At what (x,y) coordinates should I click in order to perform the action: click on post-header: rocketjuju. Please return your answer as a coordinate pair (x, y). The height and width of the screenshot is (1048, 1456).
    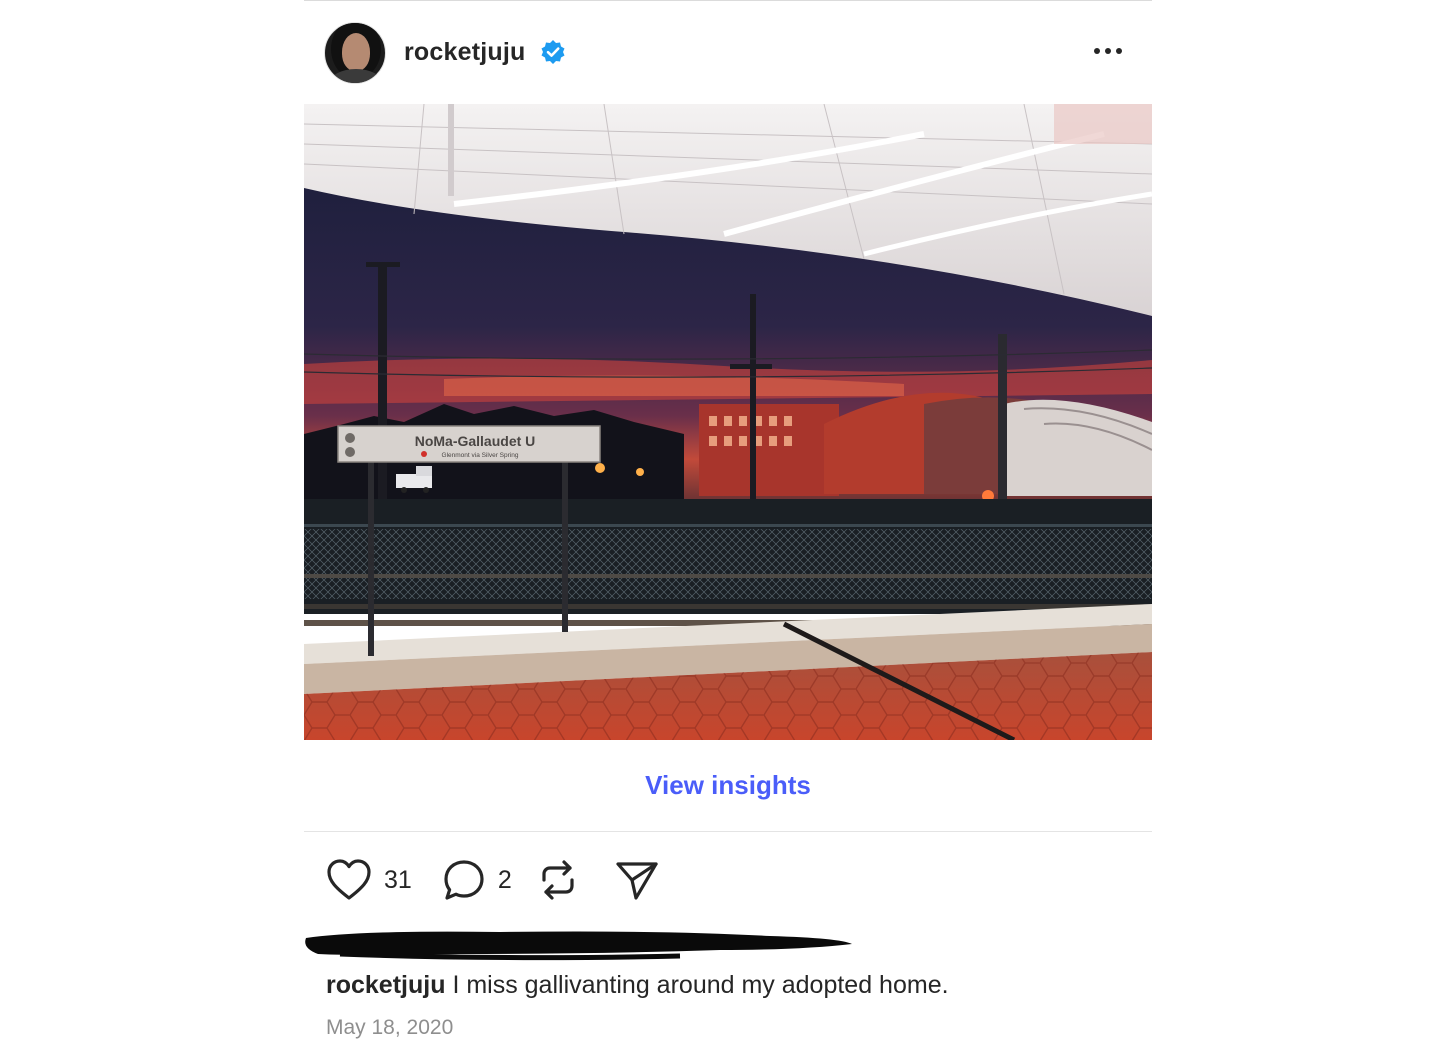
    Looking at the image, I should click on (728, 53).